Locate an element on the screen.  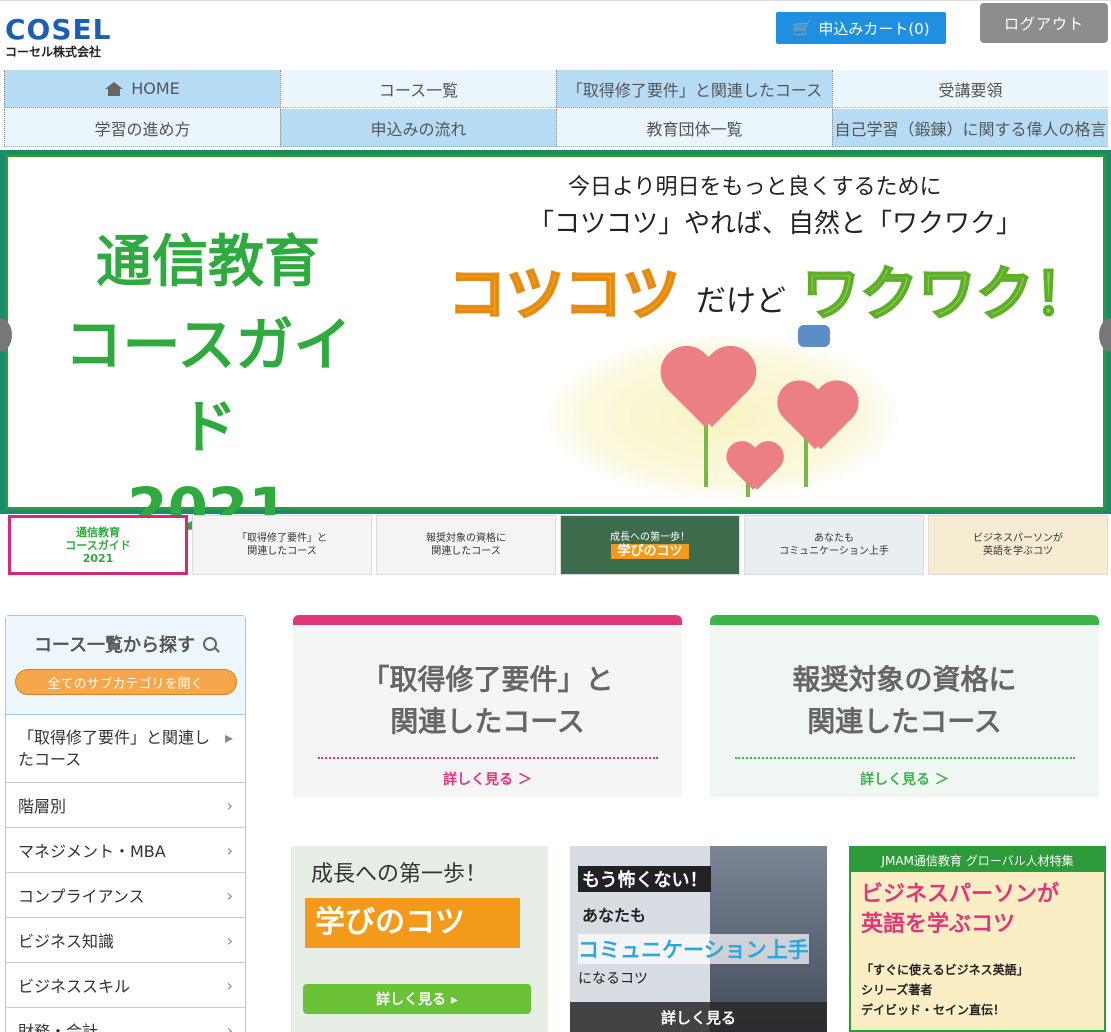
category-item: コンプライアンス › is located at coordinates (125, 895).